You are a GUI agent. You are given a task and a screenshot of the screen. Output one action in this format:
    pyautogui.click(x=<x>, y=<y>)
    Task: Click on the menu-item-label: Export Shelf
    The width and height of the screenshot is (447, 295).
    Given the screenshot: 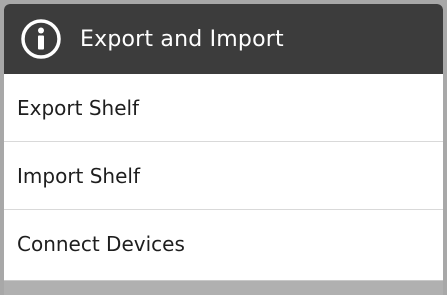 What is the action you would take?
    pyautogui.click(x=78, y=107)
    